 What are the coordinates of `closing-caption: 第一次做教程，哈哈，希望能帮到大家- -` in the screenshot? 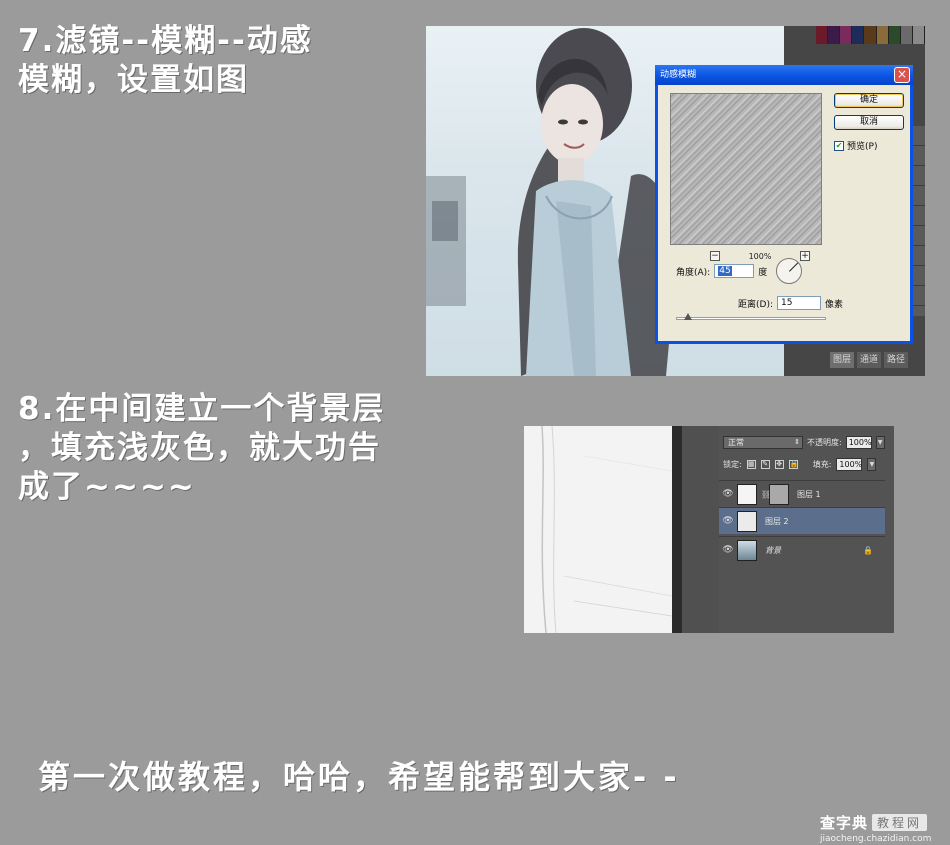 It's located at (359, 777).